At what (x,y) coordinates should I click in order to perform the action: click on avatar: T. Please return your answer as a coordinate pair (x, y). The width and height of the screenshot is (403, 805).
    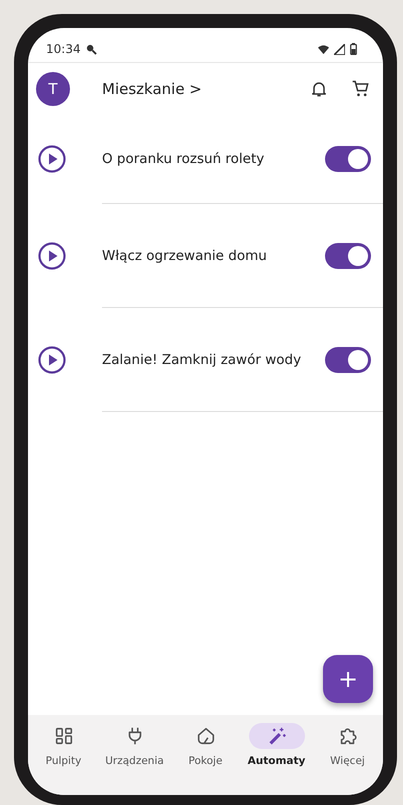
    Looking at the image, I should click on (53, 89).